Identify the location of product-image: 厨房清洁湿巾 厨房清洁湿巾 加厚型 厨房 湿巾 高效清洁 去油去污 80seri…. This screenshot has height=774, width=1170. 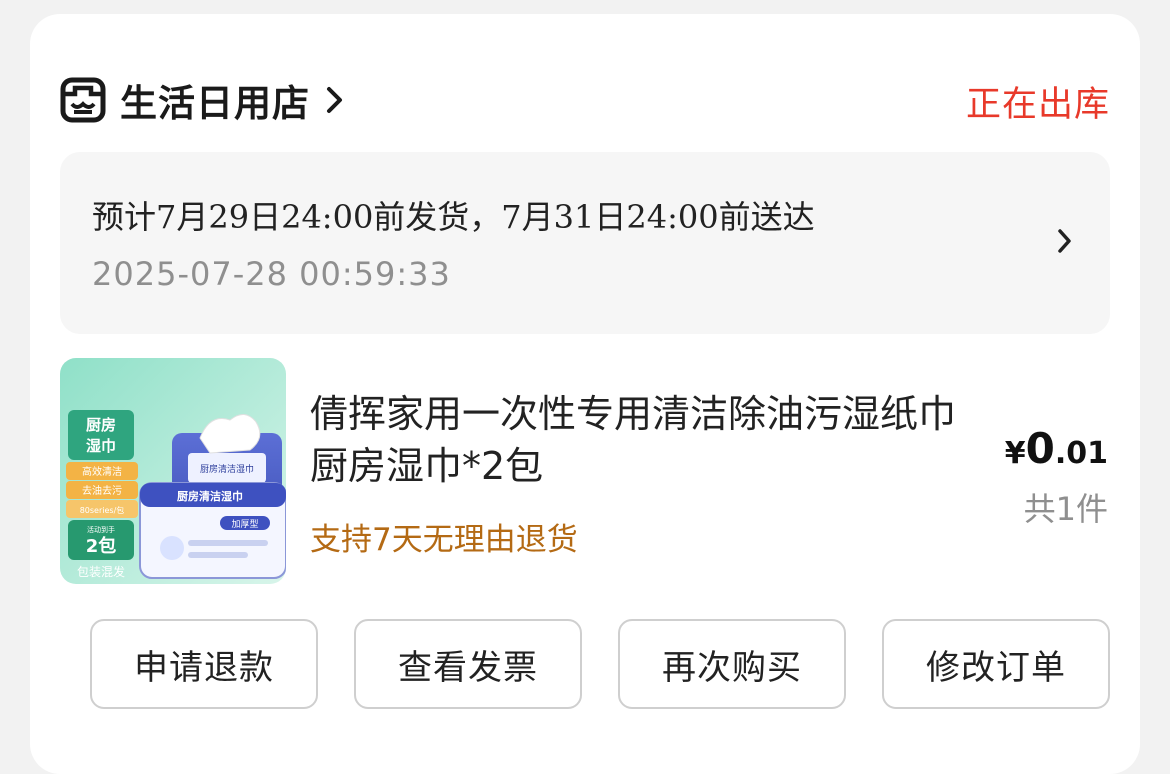
(173, 471).